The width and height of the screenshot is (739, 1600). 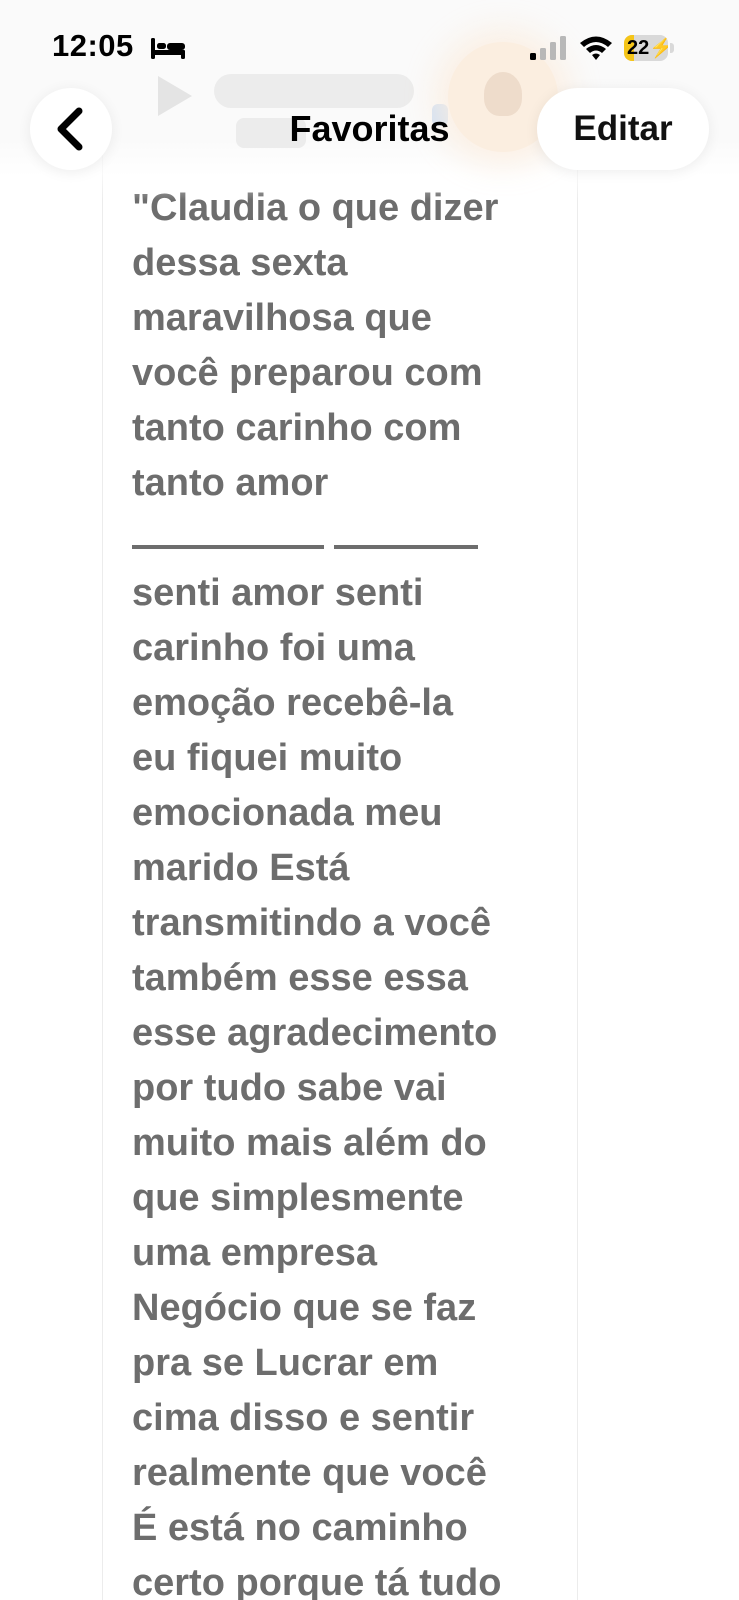 I want to click on message-line: tanto carinho com, so click(x=297, y=428).